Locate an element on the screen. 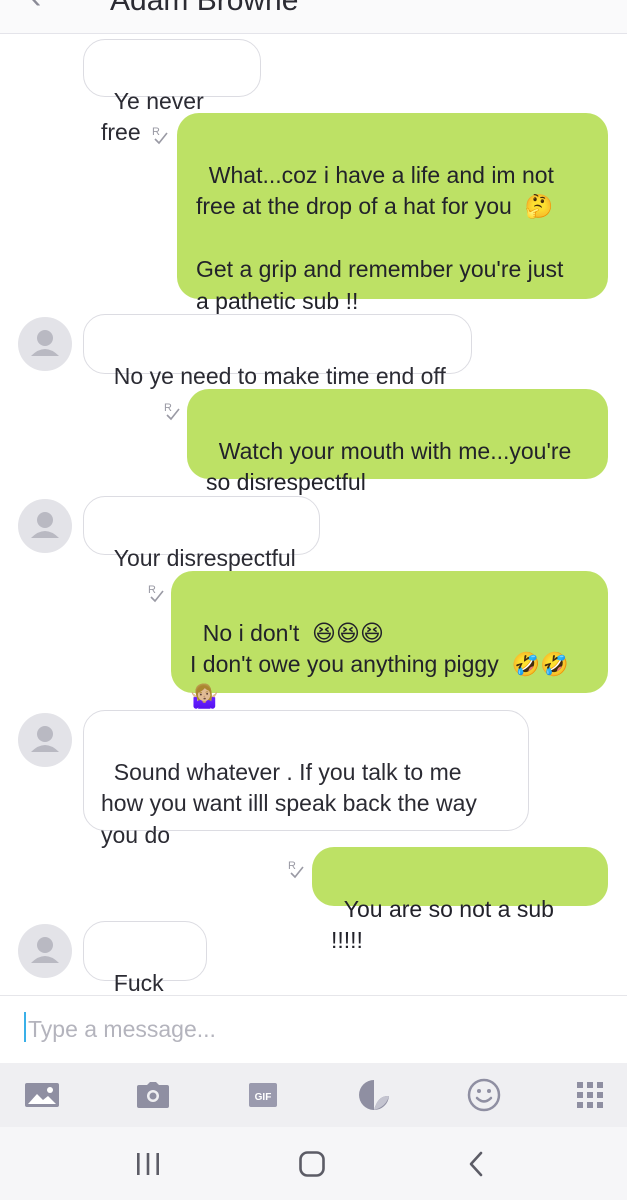 The height and width of the screenshot is (1200, 627). chat-header: ‹ Adam Browne is located at coordinates (313, 17).